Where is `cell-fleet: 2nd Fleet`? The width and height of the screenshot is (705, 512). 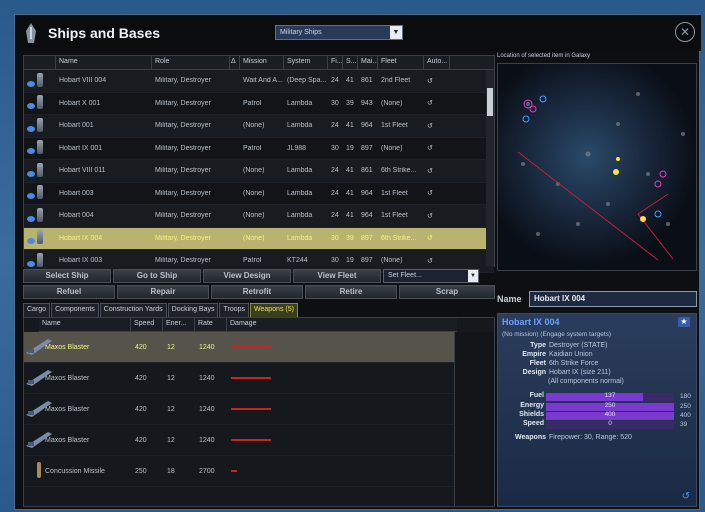
cell-fleet: 2nd Fleet is located at coordinates (396, 81).